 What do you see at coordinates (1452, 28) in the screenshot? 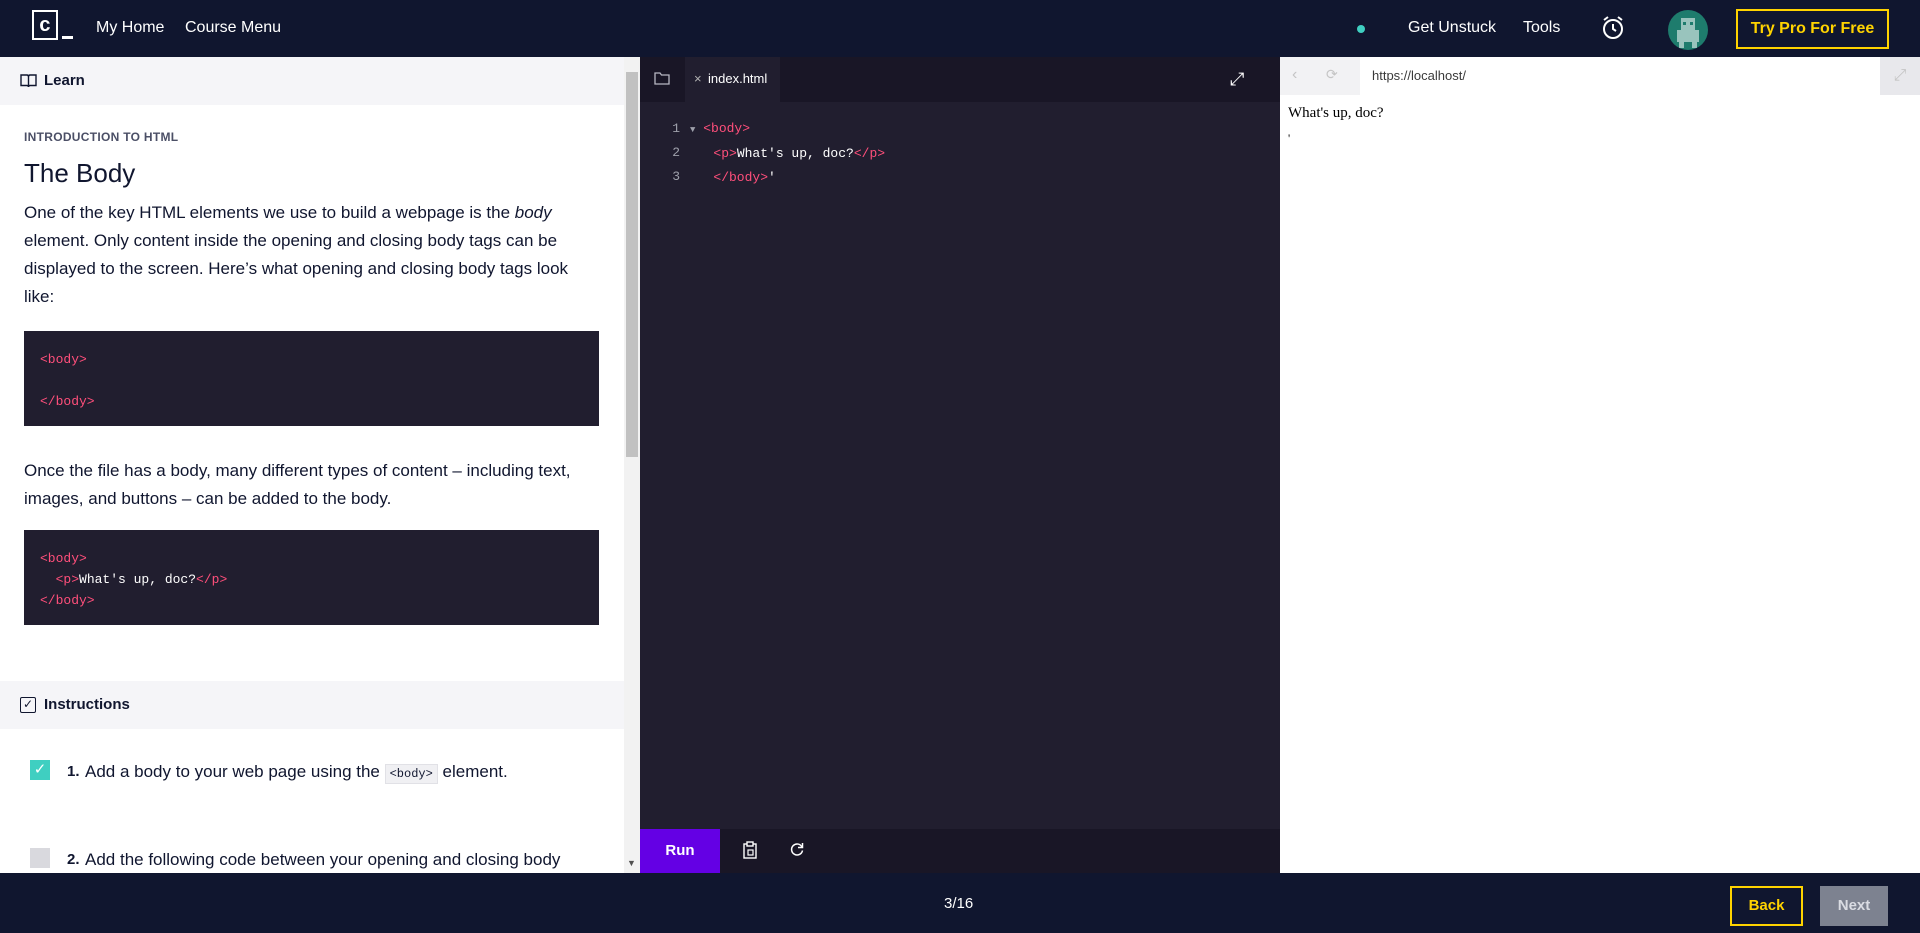
I see `get-unstuck-link: Get Unstuck` at bounding box center [1452, 28].